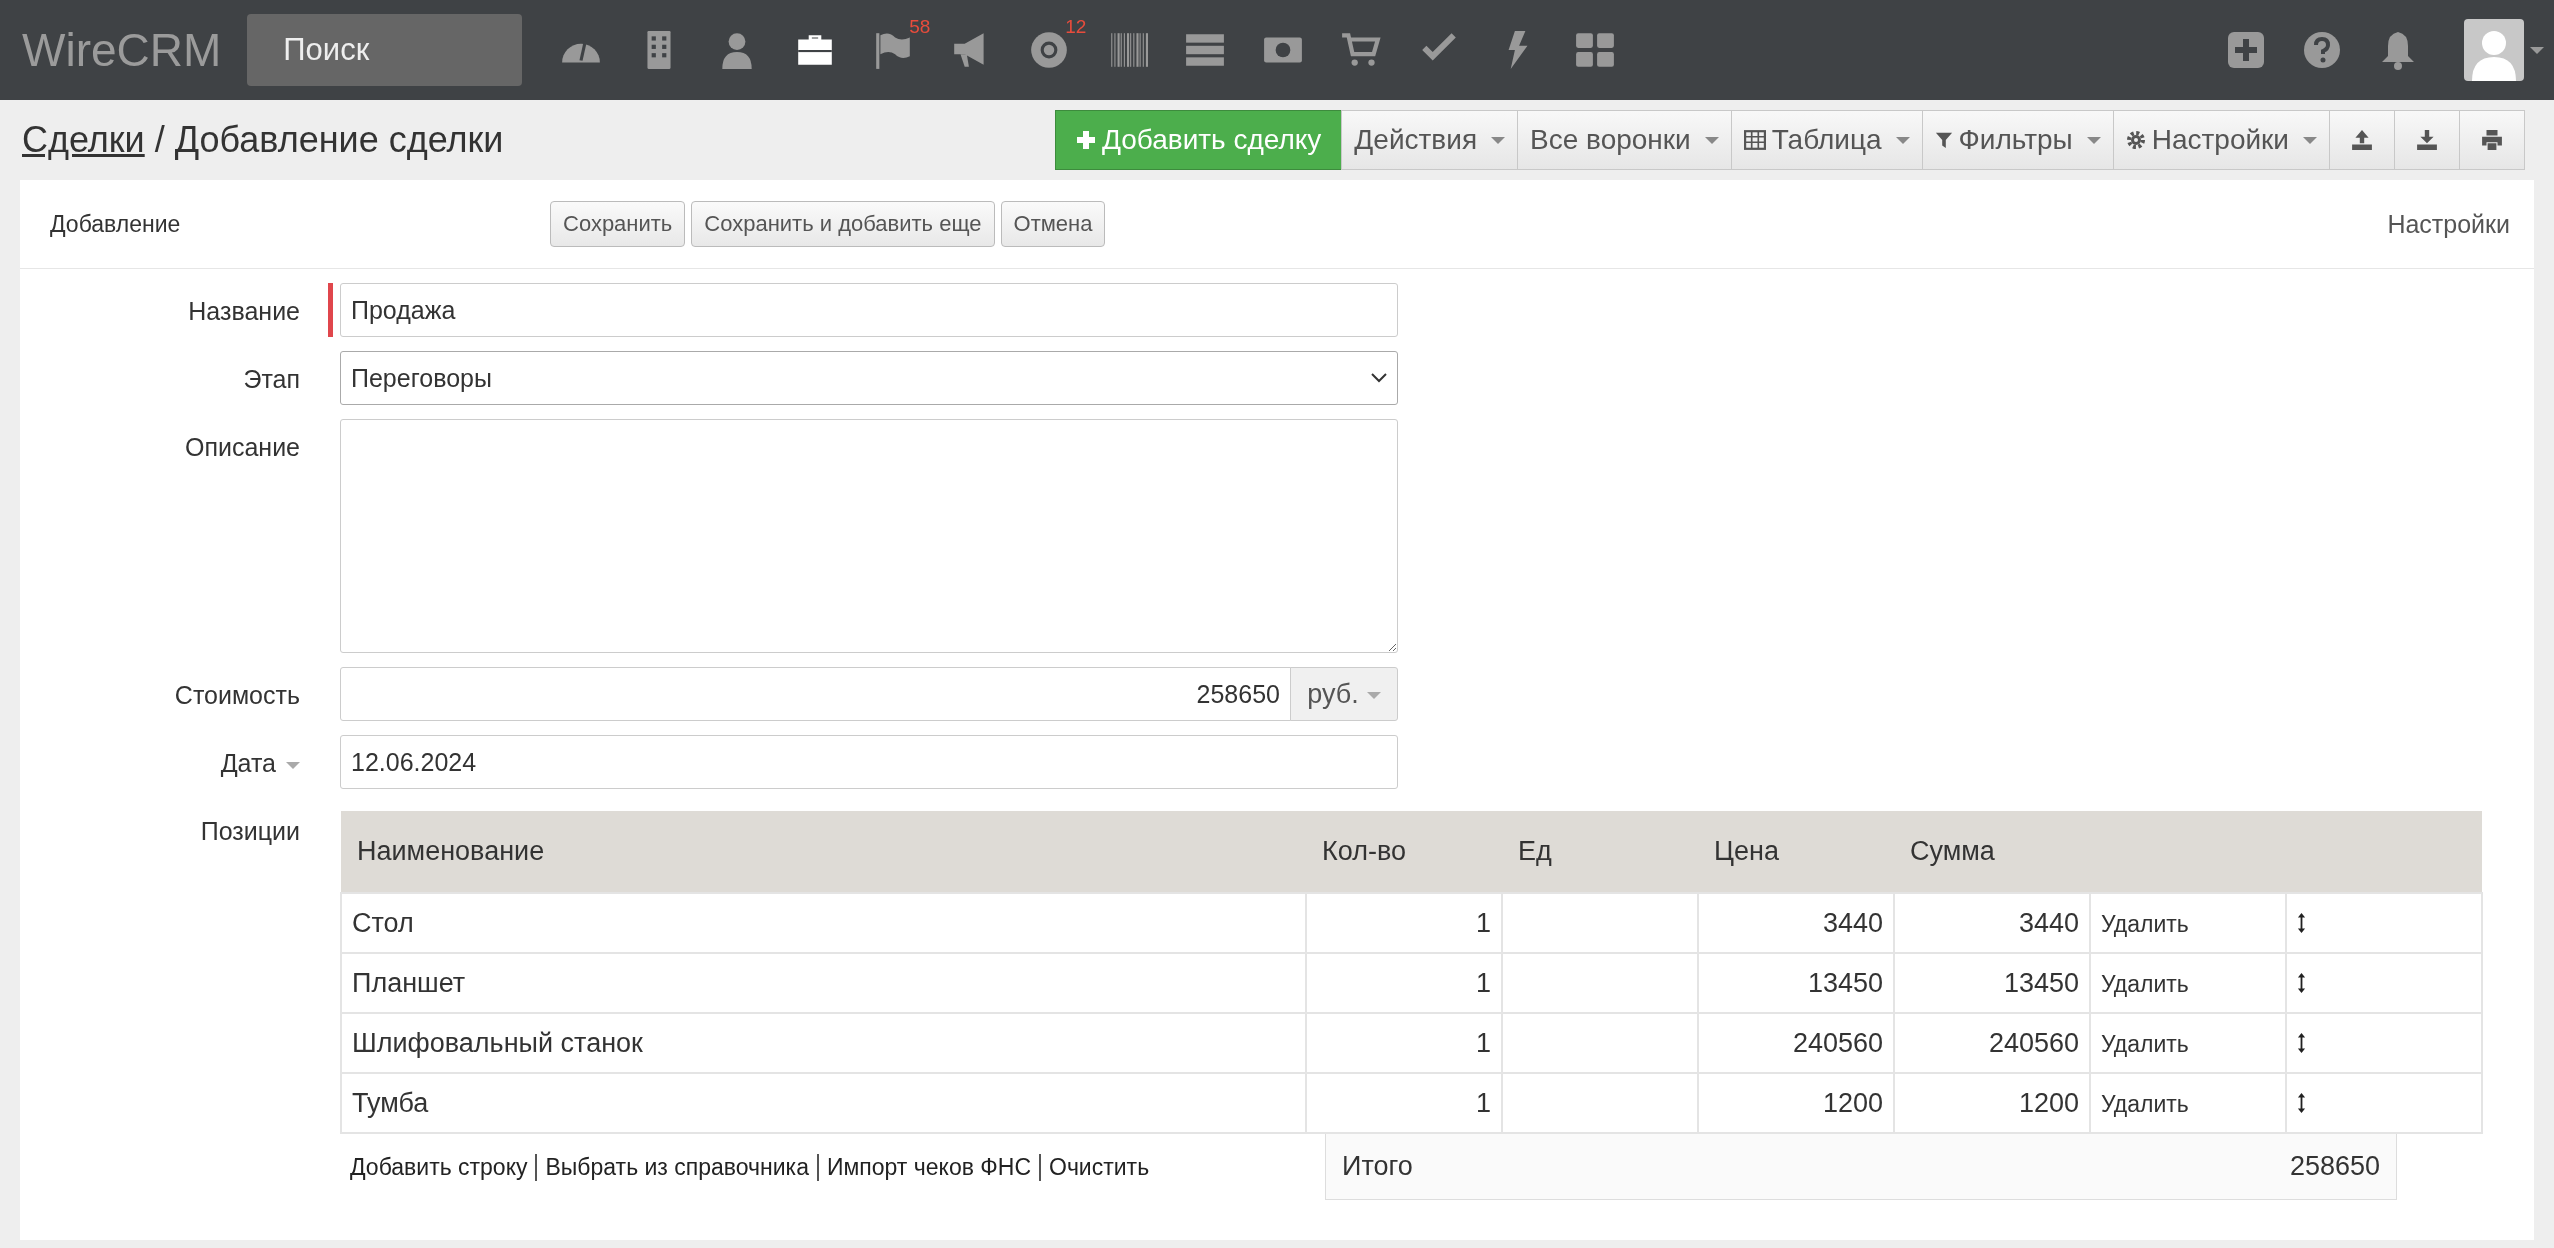 The image size is (2554, 1248). I want to click on field-label: Этап, so click(271, 379).